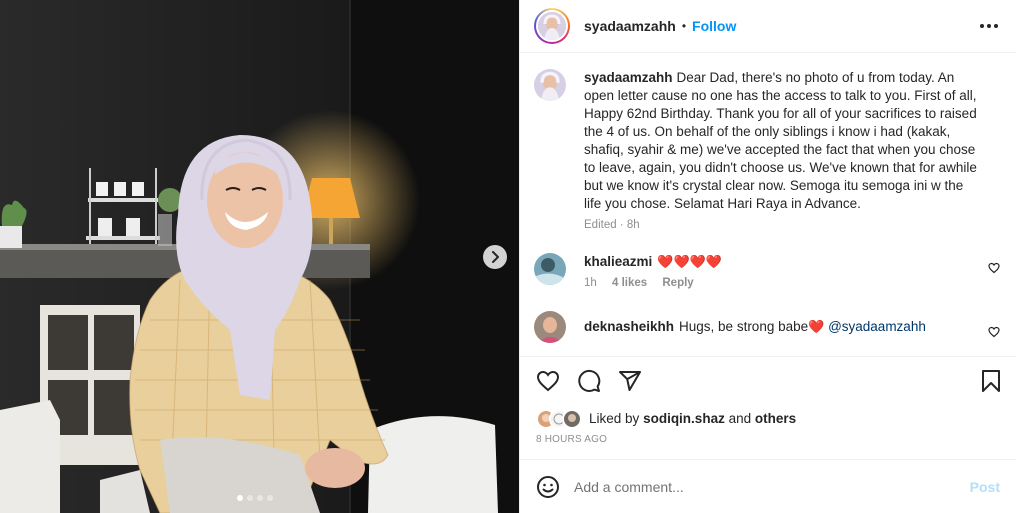 Image resolution: width=1016 pixels, height=513 pixels. Describe the element at coordinates (772, 486) in the screenshot. I see `comment-input` at that location.